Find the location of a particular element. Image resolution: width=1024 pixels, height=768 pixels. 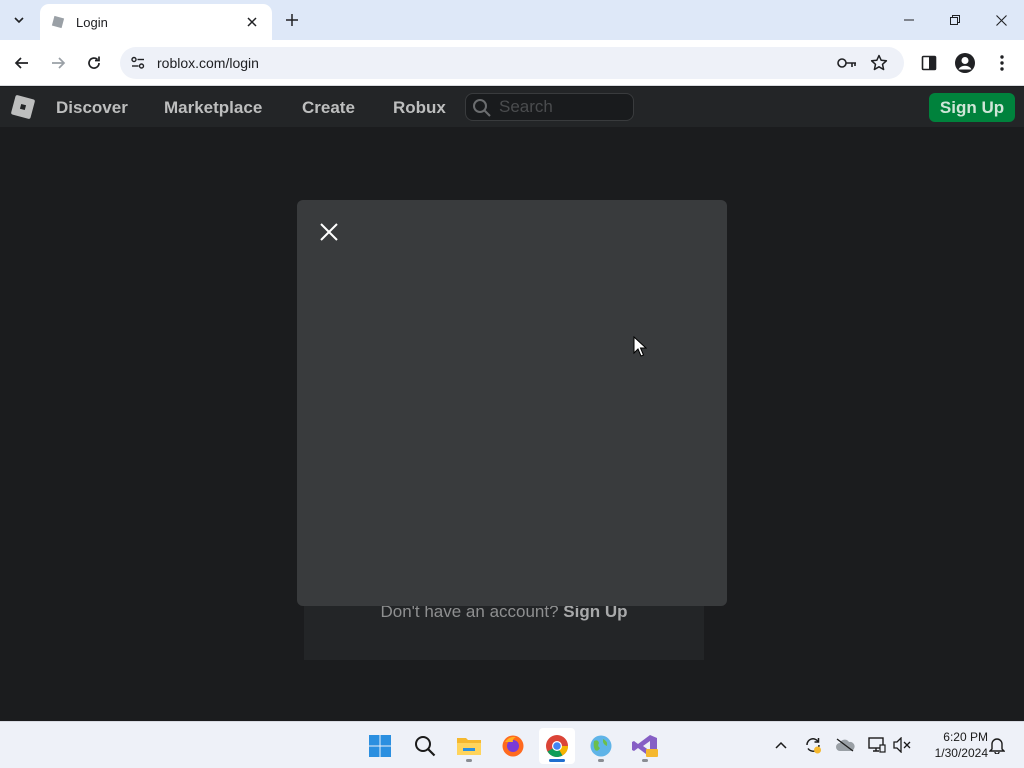

cloud-offline-icon is located at coordinates (845, 745).